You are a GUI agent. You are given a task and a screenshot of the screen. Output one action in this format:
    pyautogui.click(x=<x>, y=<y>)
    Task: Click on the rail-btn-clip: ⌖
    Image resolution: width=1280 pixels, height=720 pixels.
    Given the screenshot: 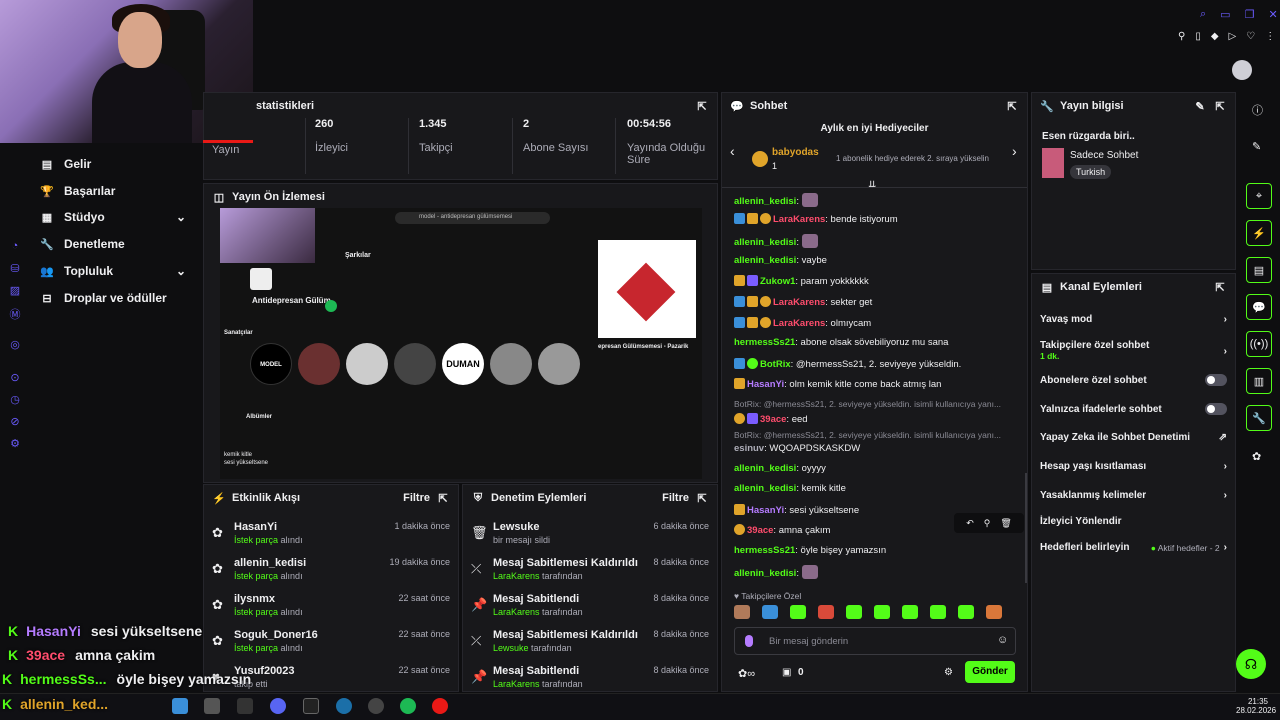 What is the action you would take?
    pyautogui.click(x=1259, y=196)
    